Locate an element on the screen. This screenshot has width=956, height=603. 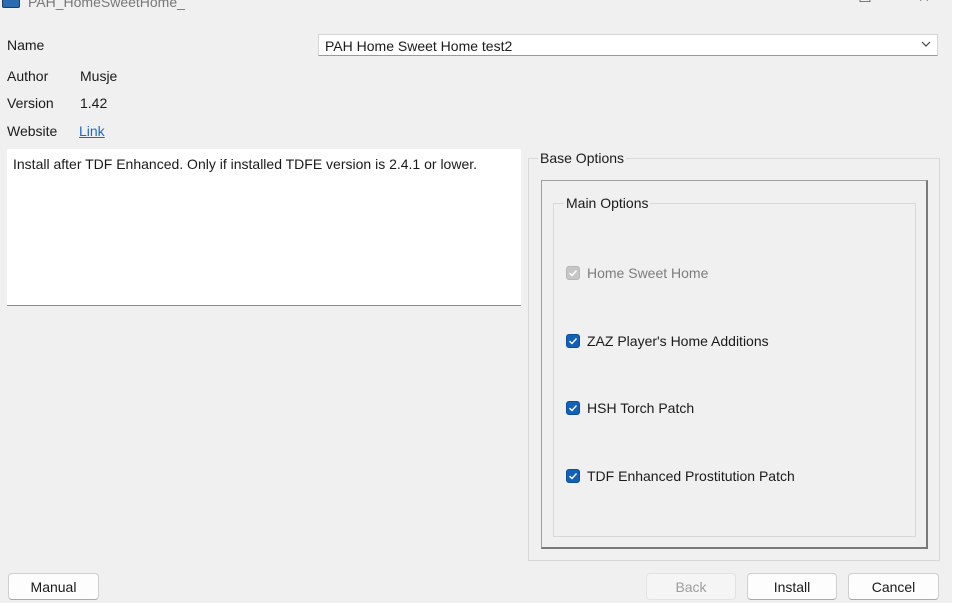
author-label: Author is located at coordinates (28, 76).